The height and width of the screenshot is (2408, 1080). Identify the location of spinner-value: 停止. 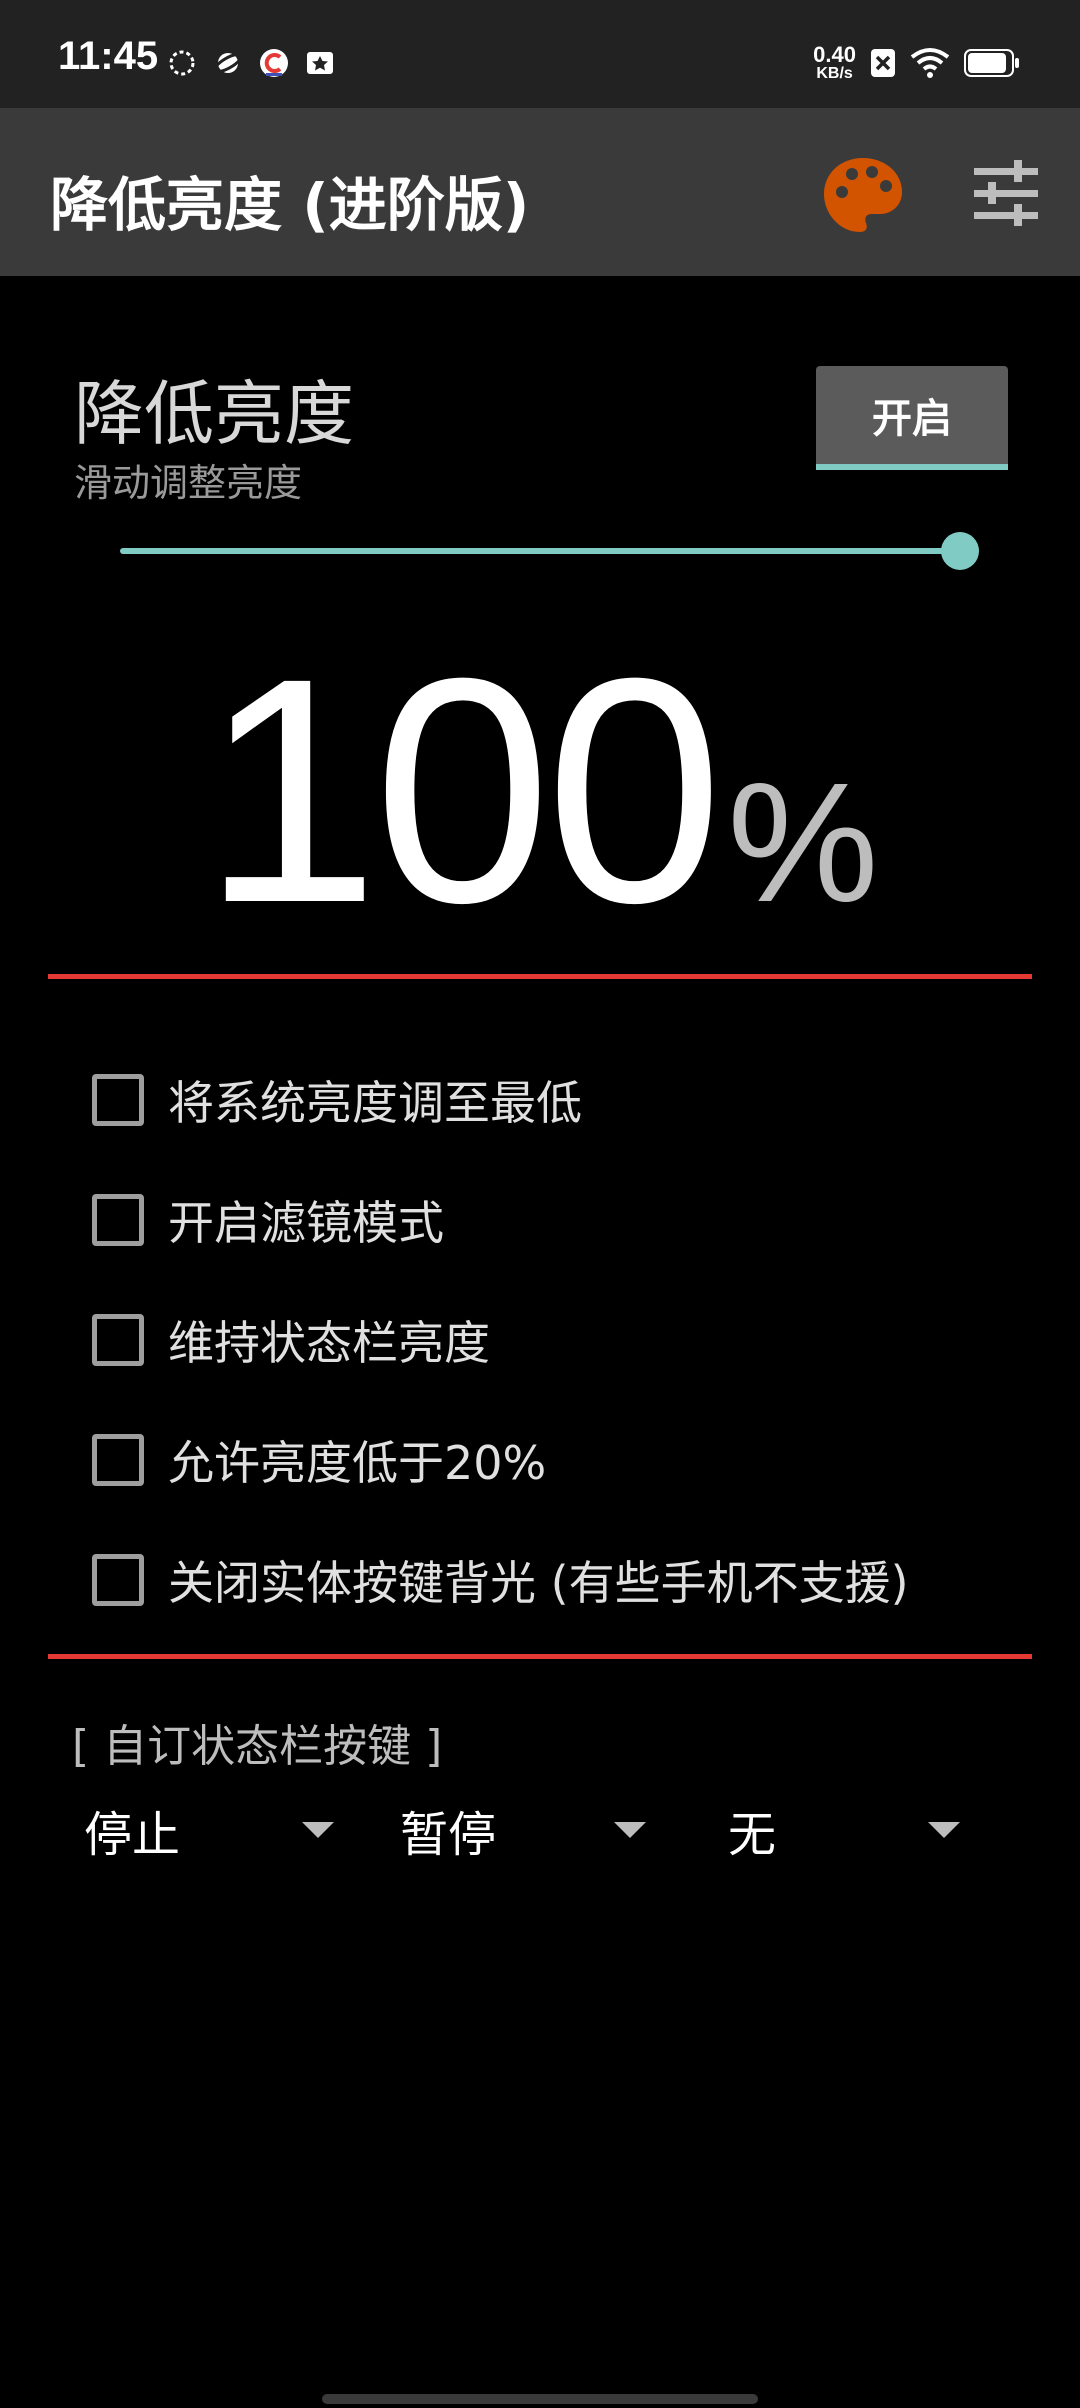
(132, 1835).